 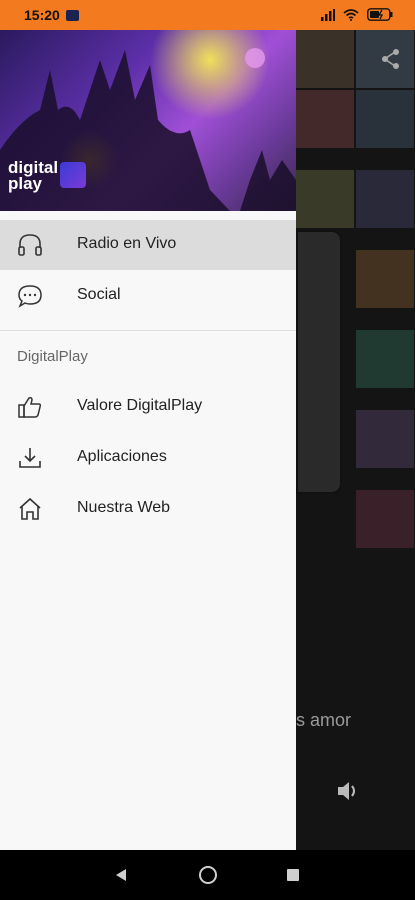 I want to click on menu-item-social: Social, so click(x=148, y=296).